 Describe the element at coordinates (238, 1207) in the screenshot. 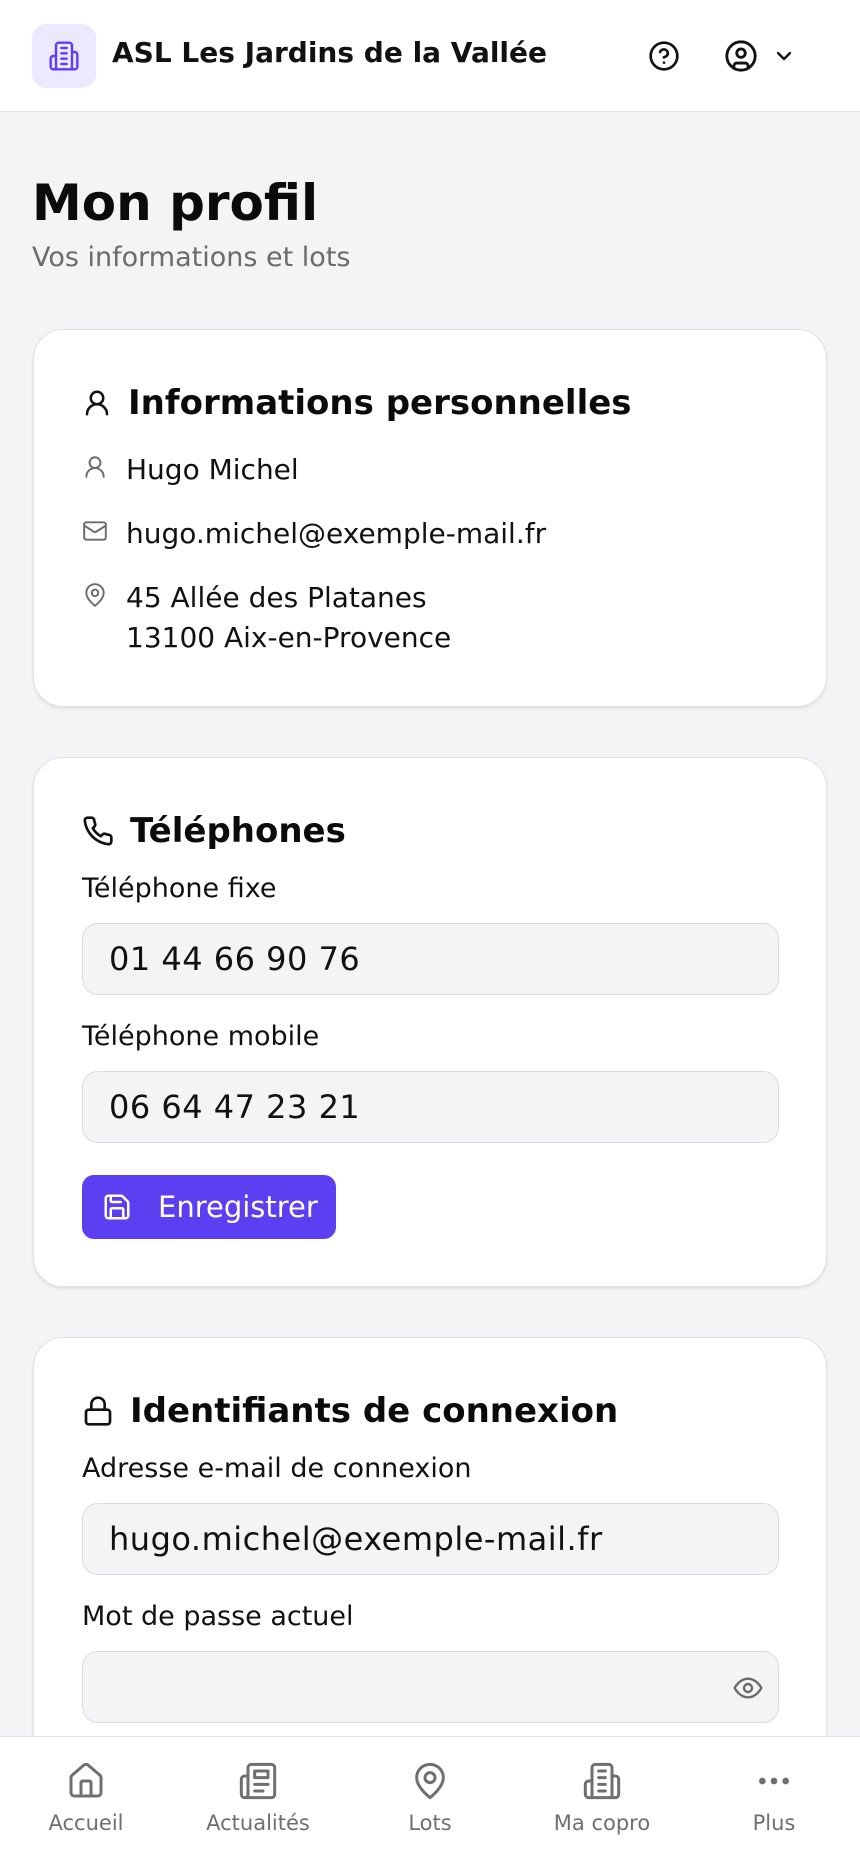

I see `save-button-label: Enregistrer` at that location.